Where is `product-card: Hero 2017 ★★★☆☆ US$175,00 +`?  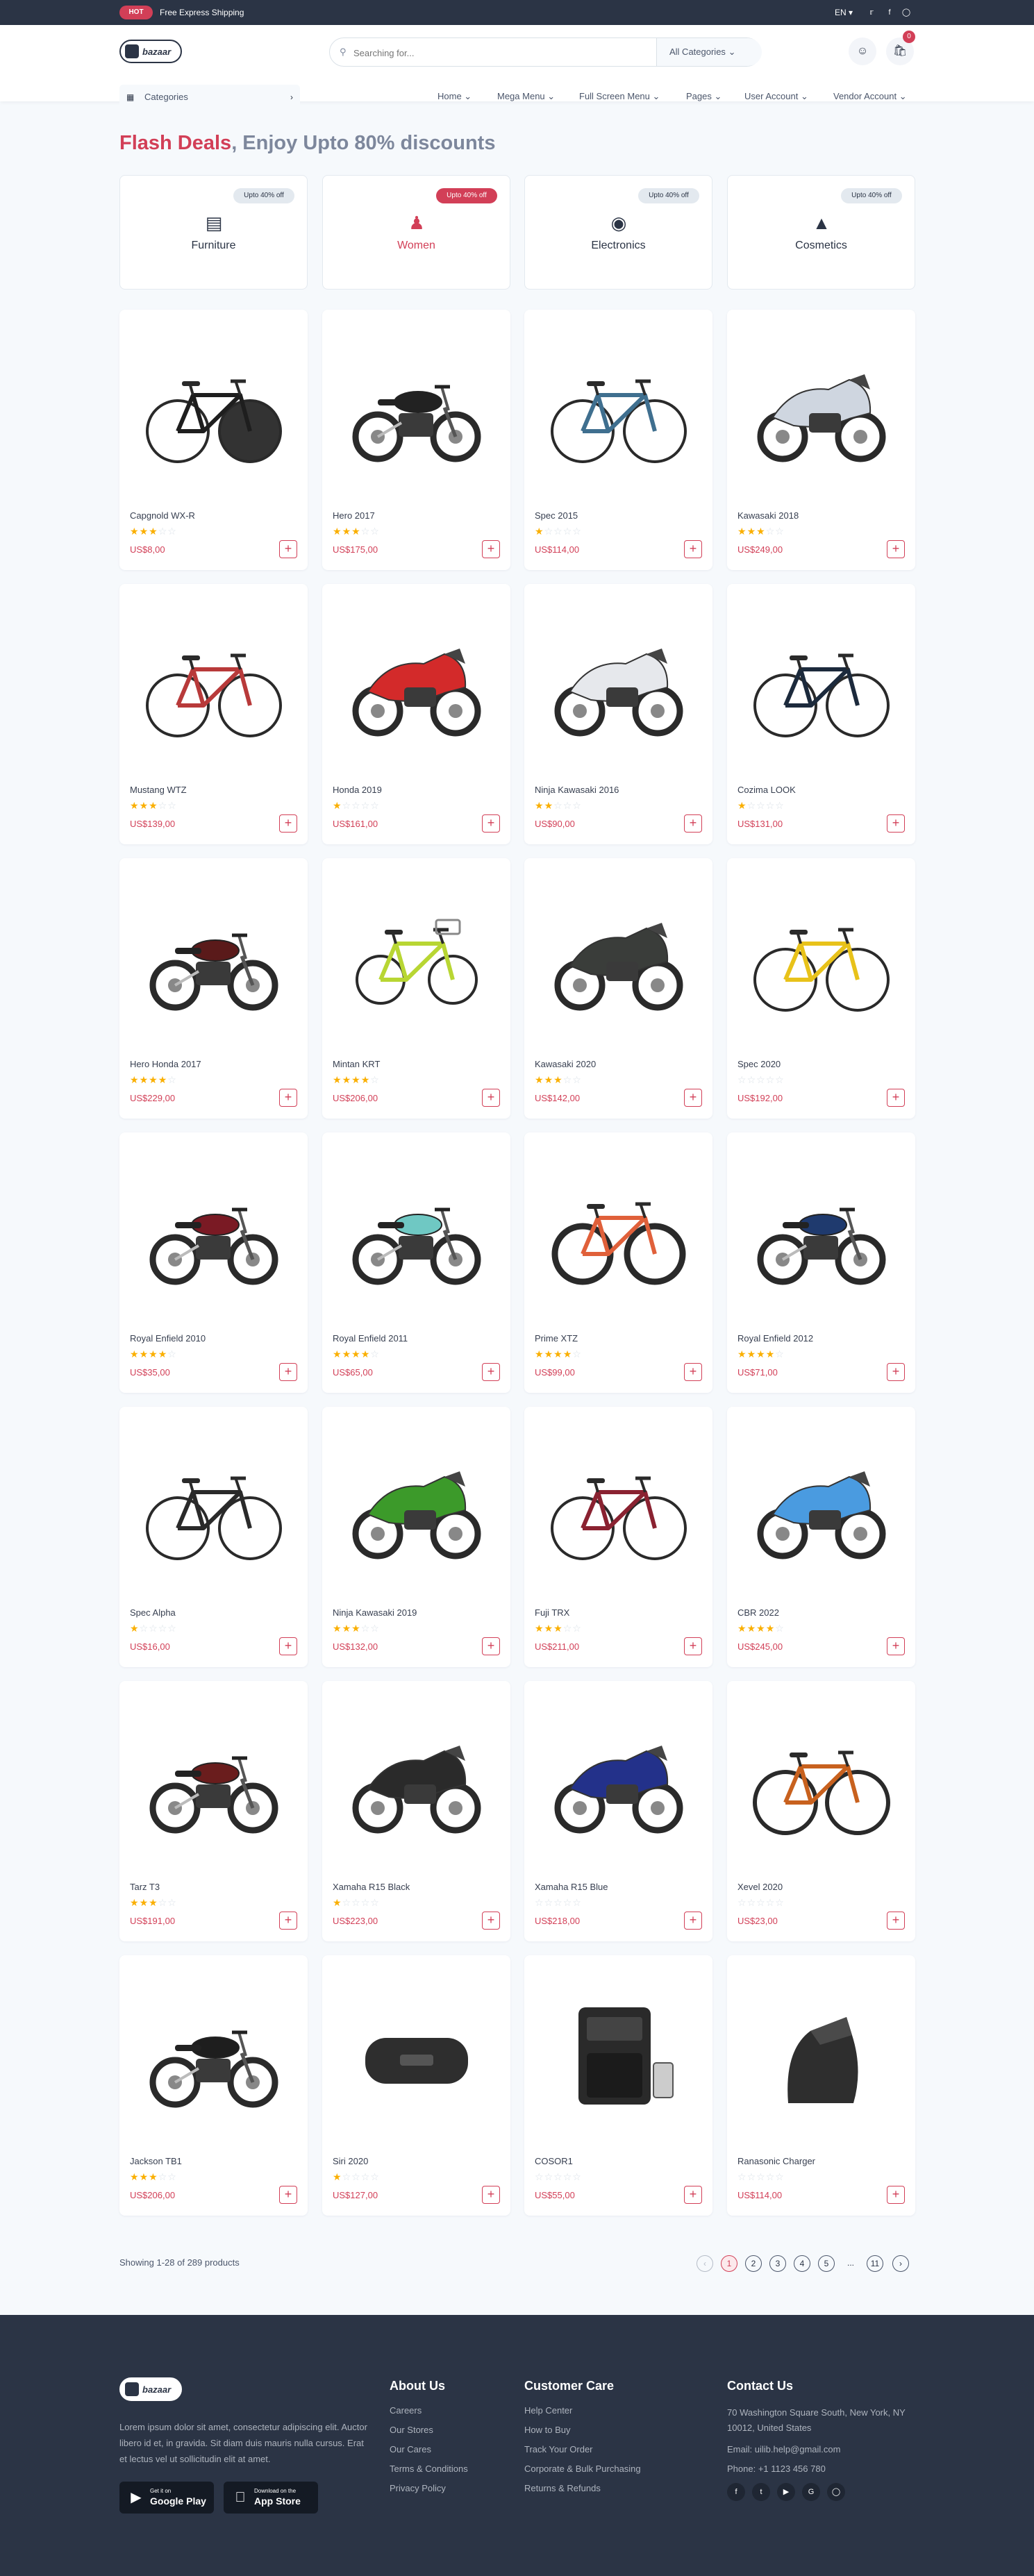
product-card: Hero 2017 ★★★☆☆ US$175,00 + is located at coordinates (416, 440).